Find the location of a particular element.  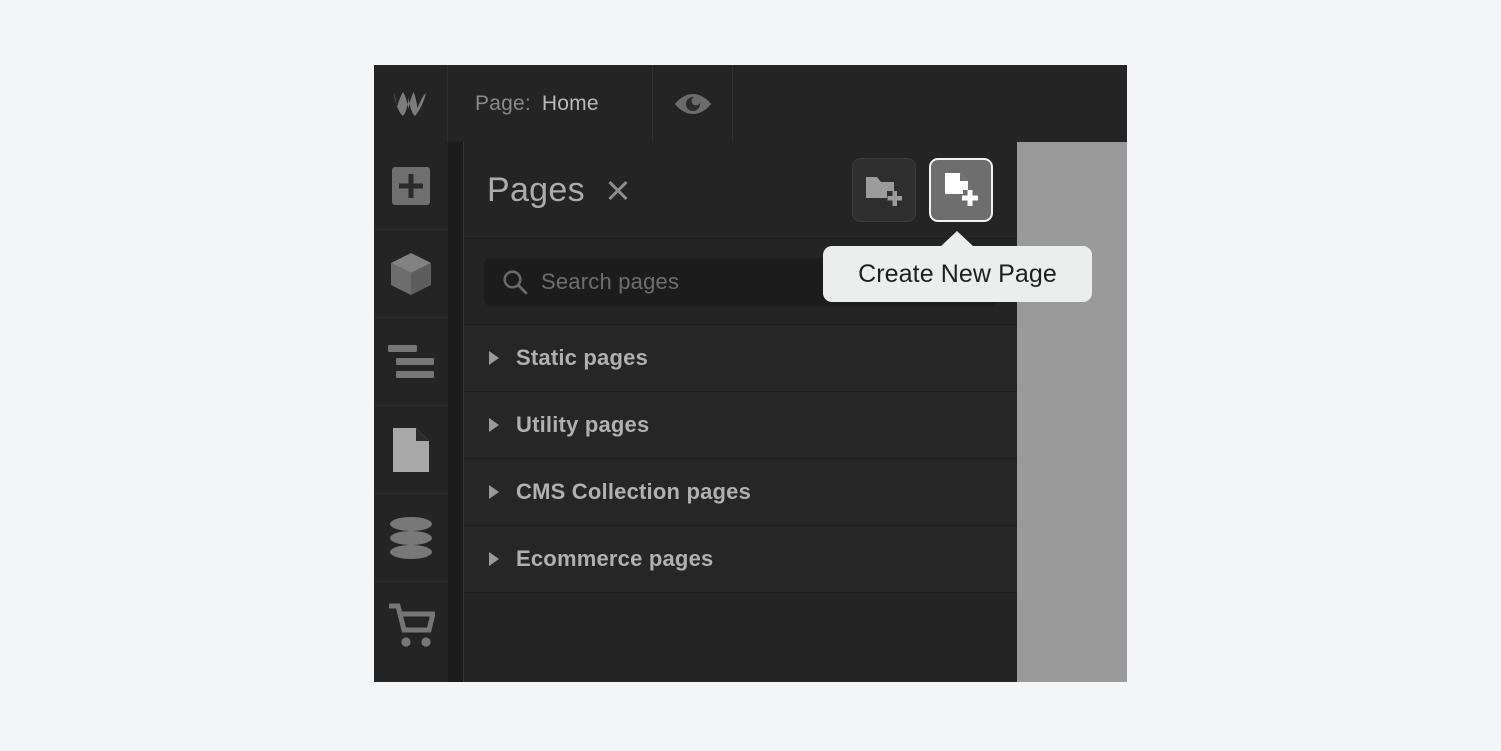

pages-document-icon is located at coordinates (411, 449).